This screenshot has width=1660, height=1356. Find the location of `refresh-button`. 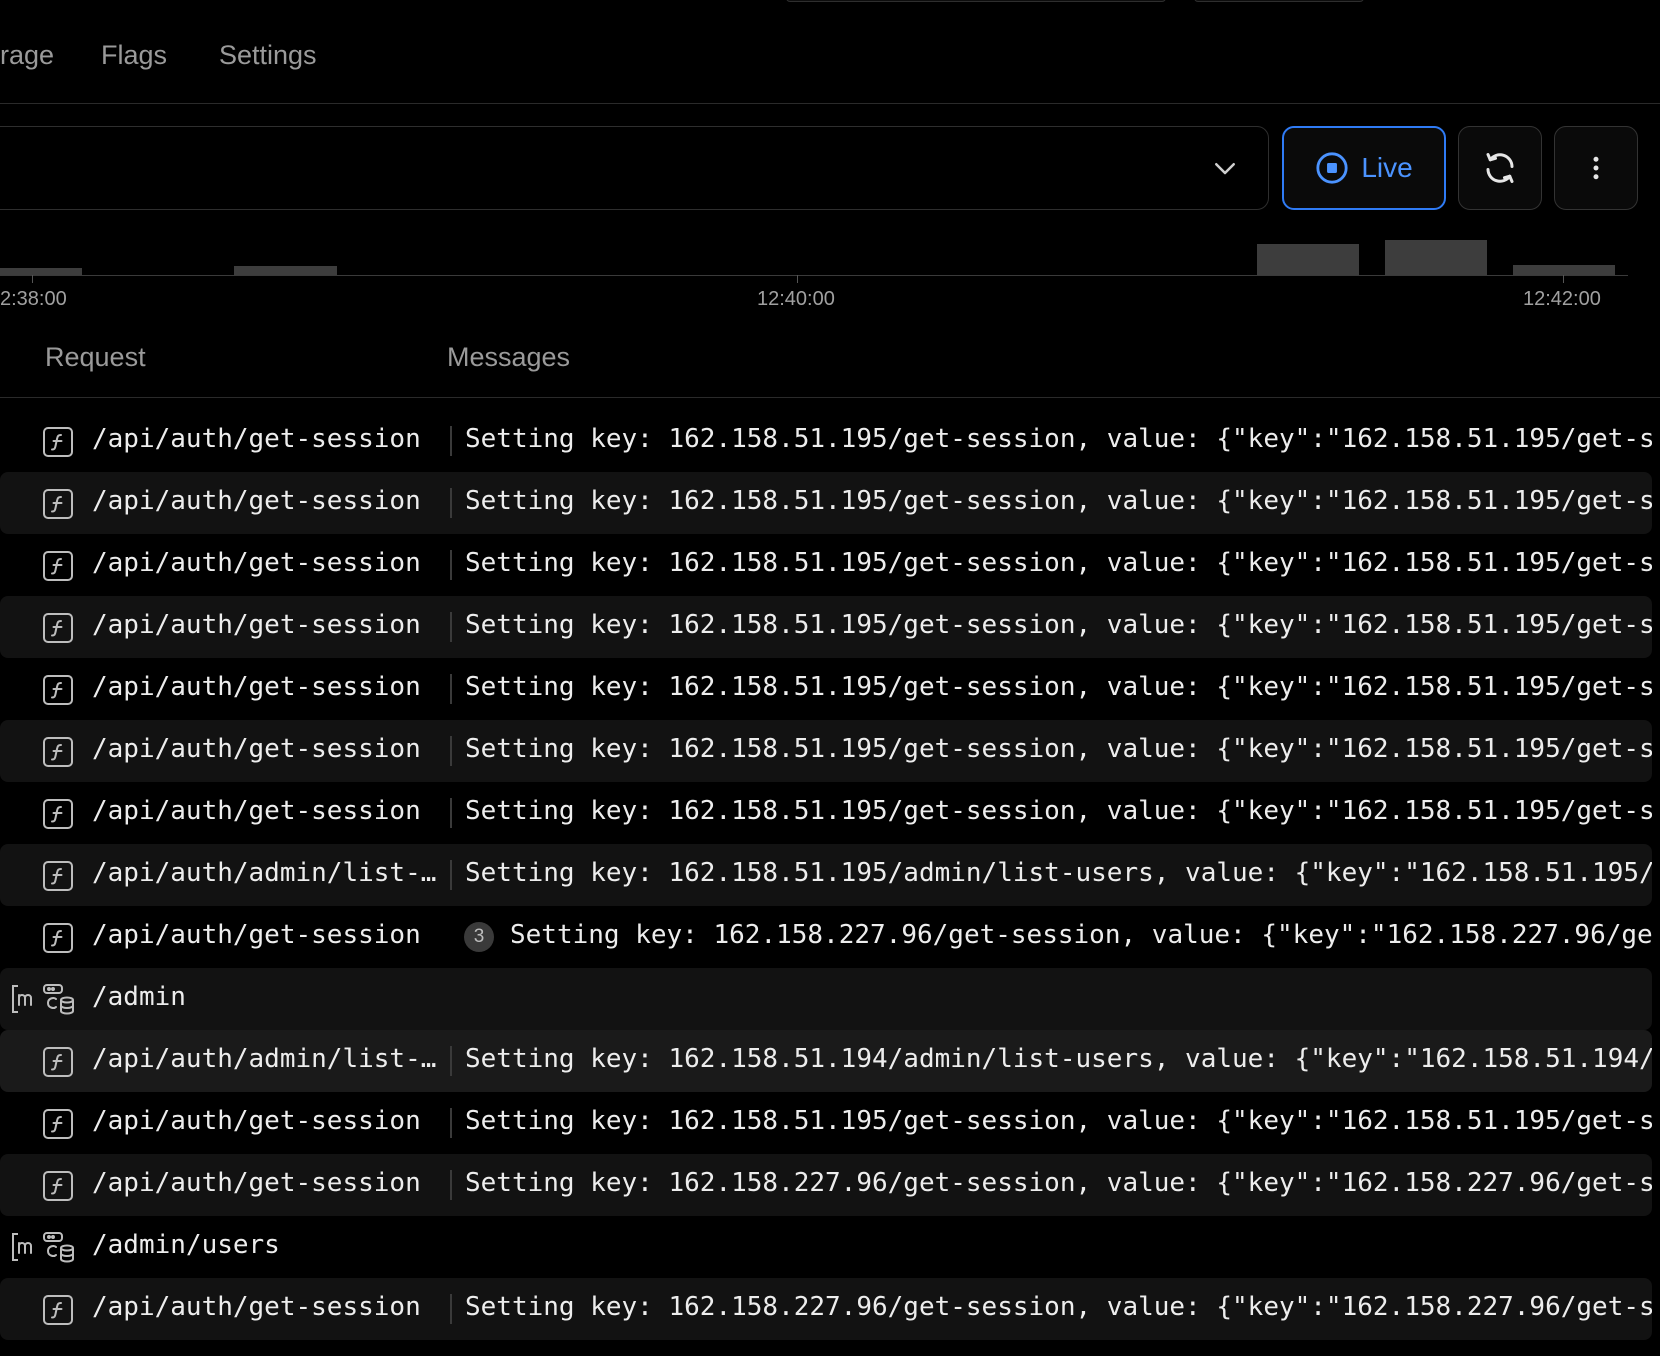

refresh-button is located at coordinates (1500, 168).